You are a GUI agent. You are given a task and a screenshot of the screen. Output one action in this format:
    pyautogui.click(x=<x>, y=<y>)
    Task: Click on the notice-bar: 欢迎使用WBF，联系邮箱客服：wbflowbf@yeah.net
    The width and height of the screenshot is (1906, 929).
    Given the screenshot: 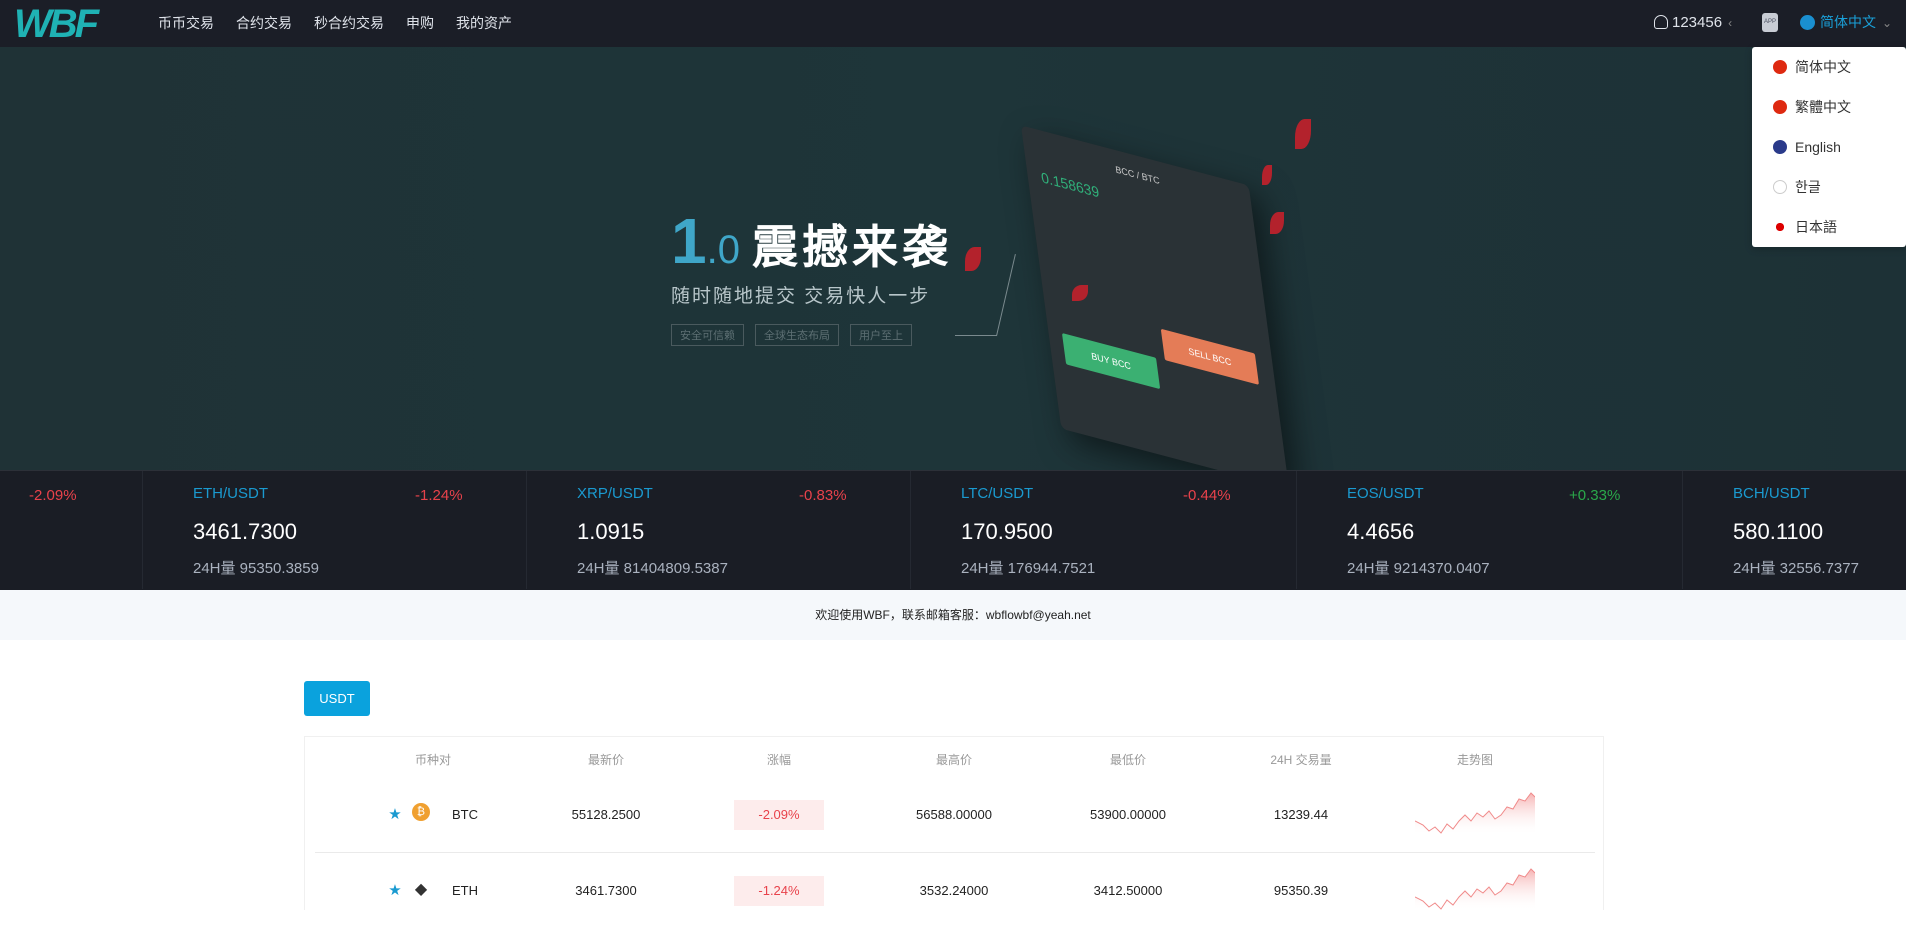 What is the action you would take?
    pyautogui.click(x=953, y=615)
    